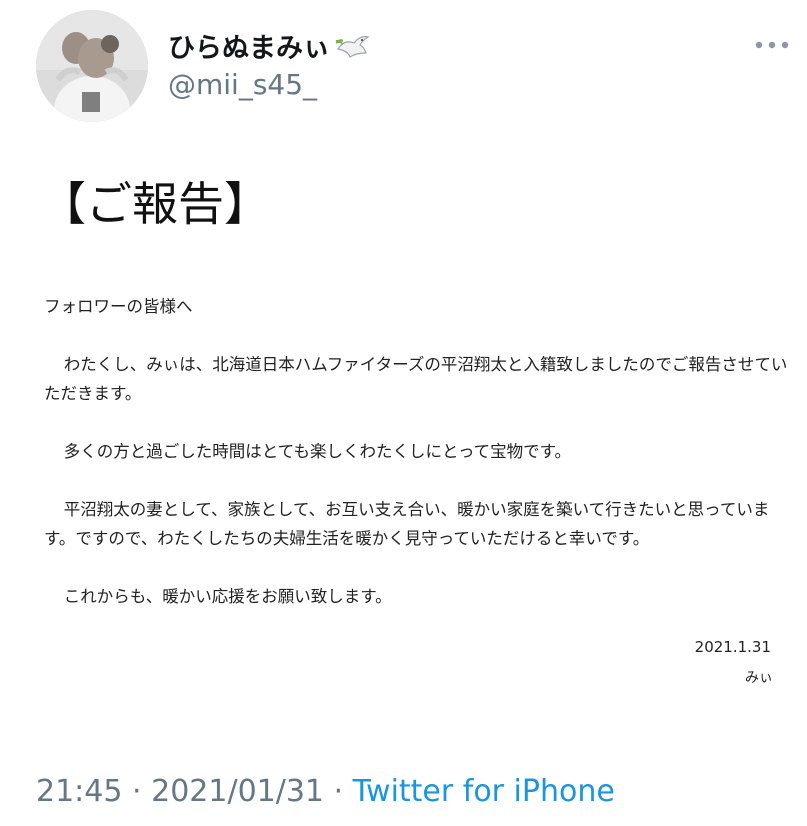 This screenshot has width=807, height=826. I want to click on more-horizontal-icon, so click(772, 45).